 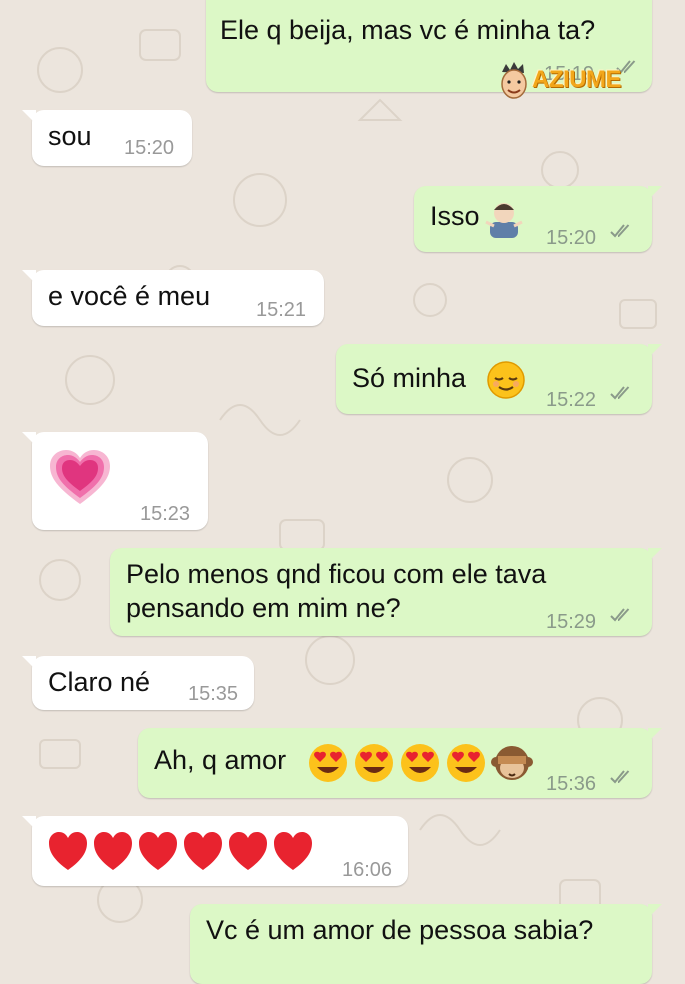 What do you see at coordinates (107, 138) in the screenshot?
I see `message-incoming: sou 15:20` at bounding box center [107, 138].